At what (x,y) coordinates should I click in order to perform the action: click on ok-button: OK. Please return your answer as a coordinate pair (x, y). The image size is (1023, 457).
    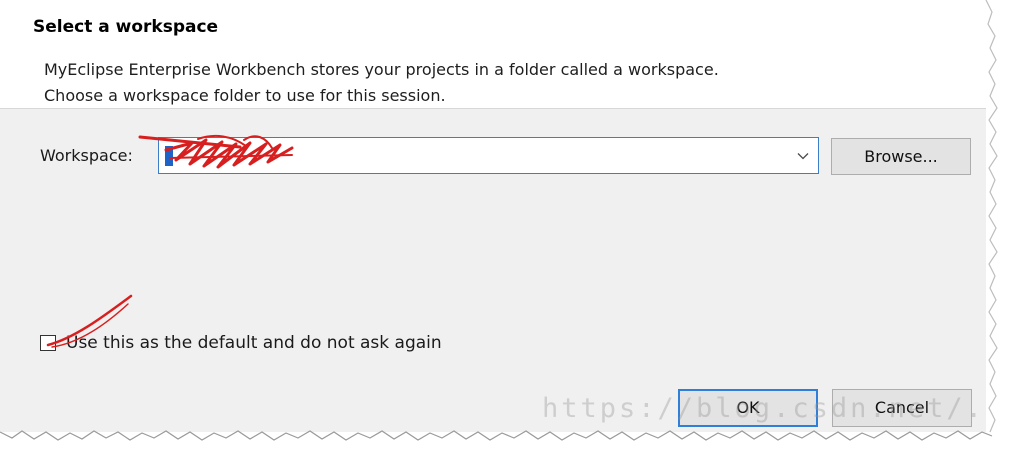
    Looking at the image, I should click on (748, 408).